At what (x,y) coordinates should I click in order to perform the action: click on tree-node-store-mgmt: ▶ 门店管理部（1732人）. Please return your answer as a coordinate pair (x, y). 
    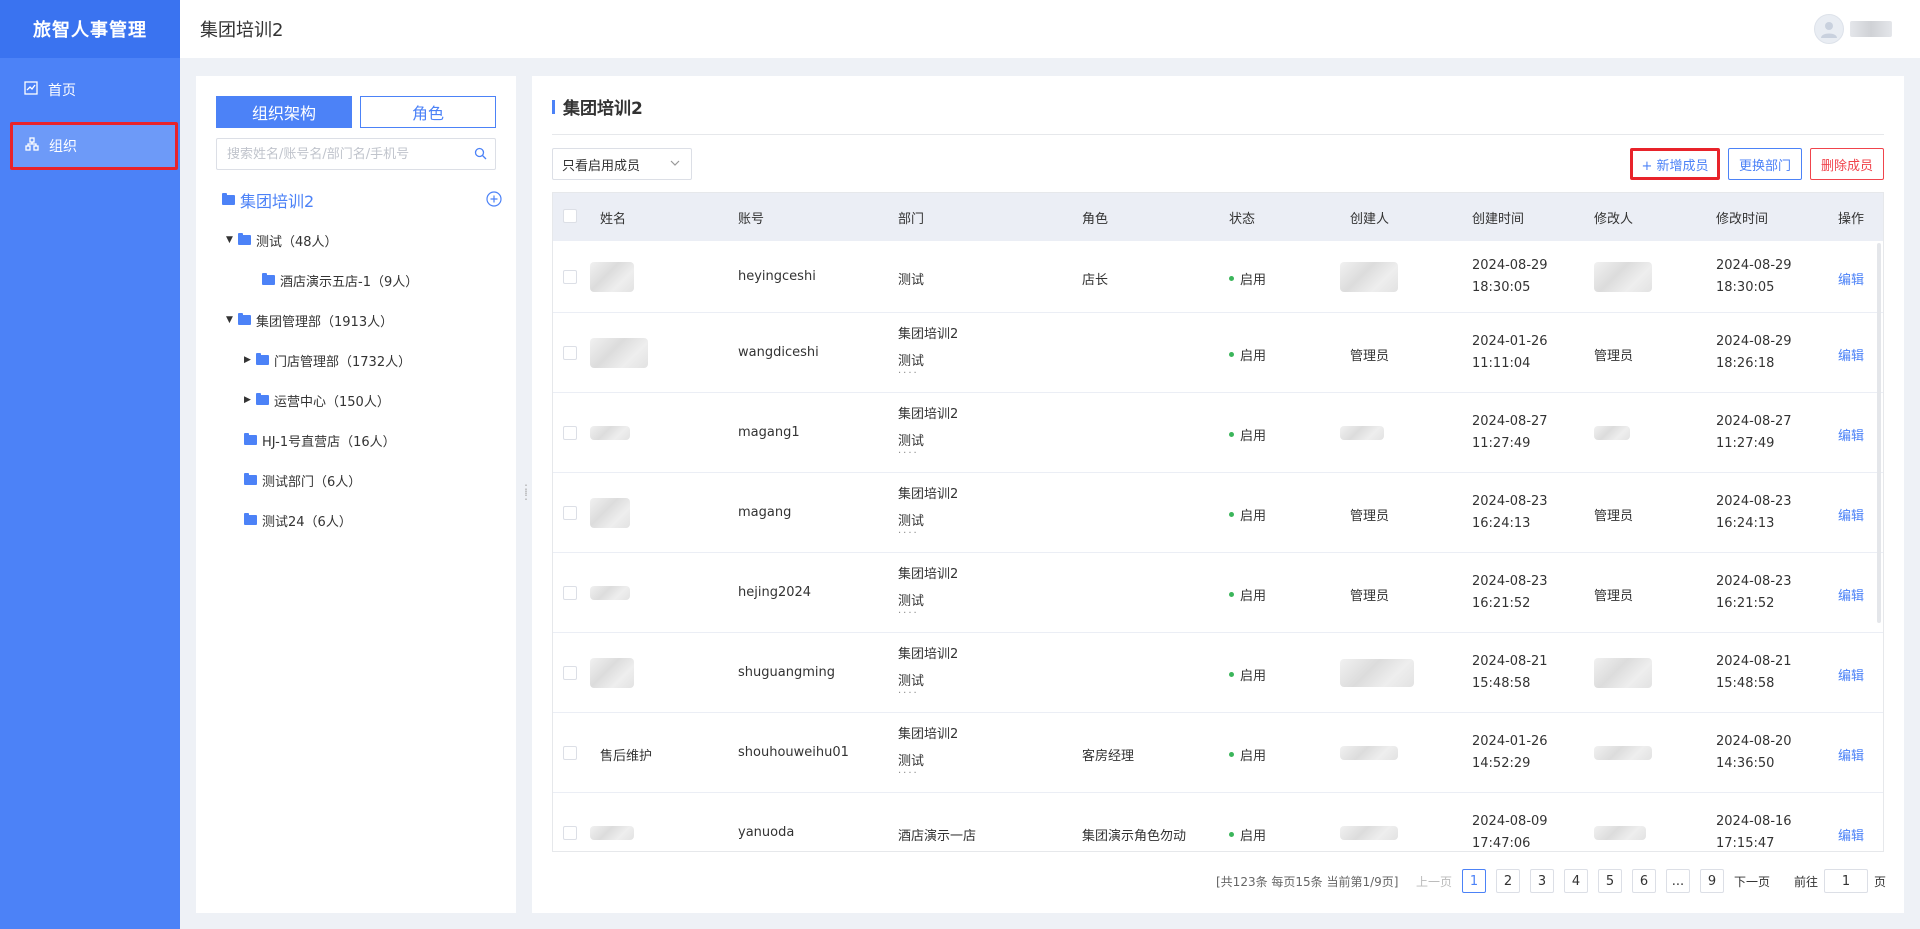
    Looking at the image, I should click on (327, 360).